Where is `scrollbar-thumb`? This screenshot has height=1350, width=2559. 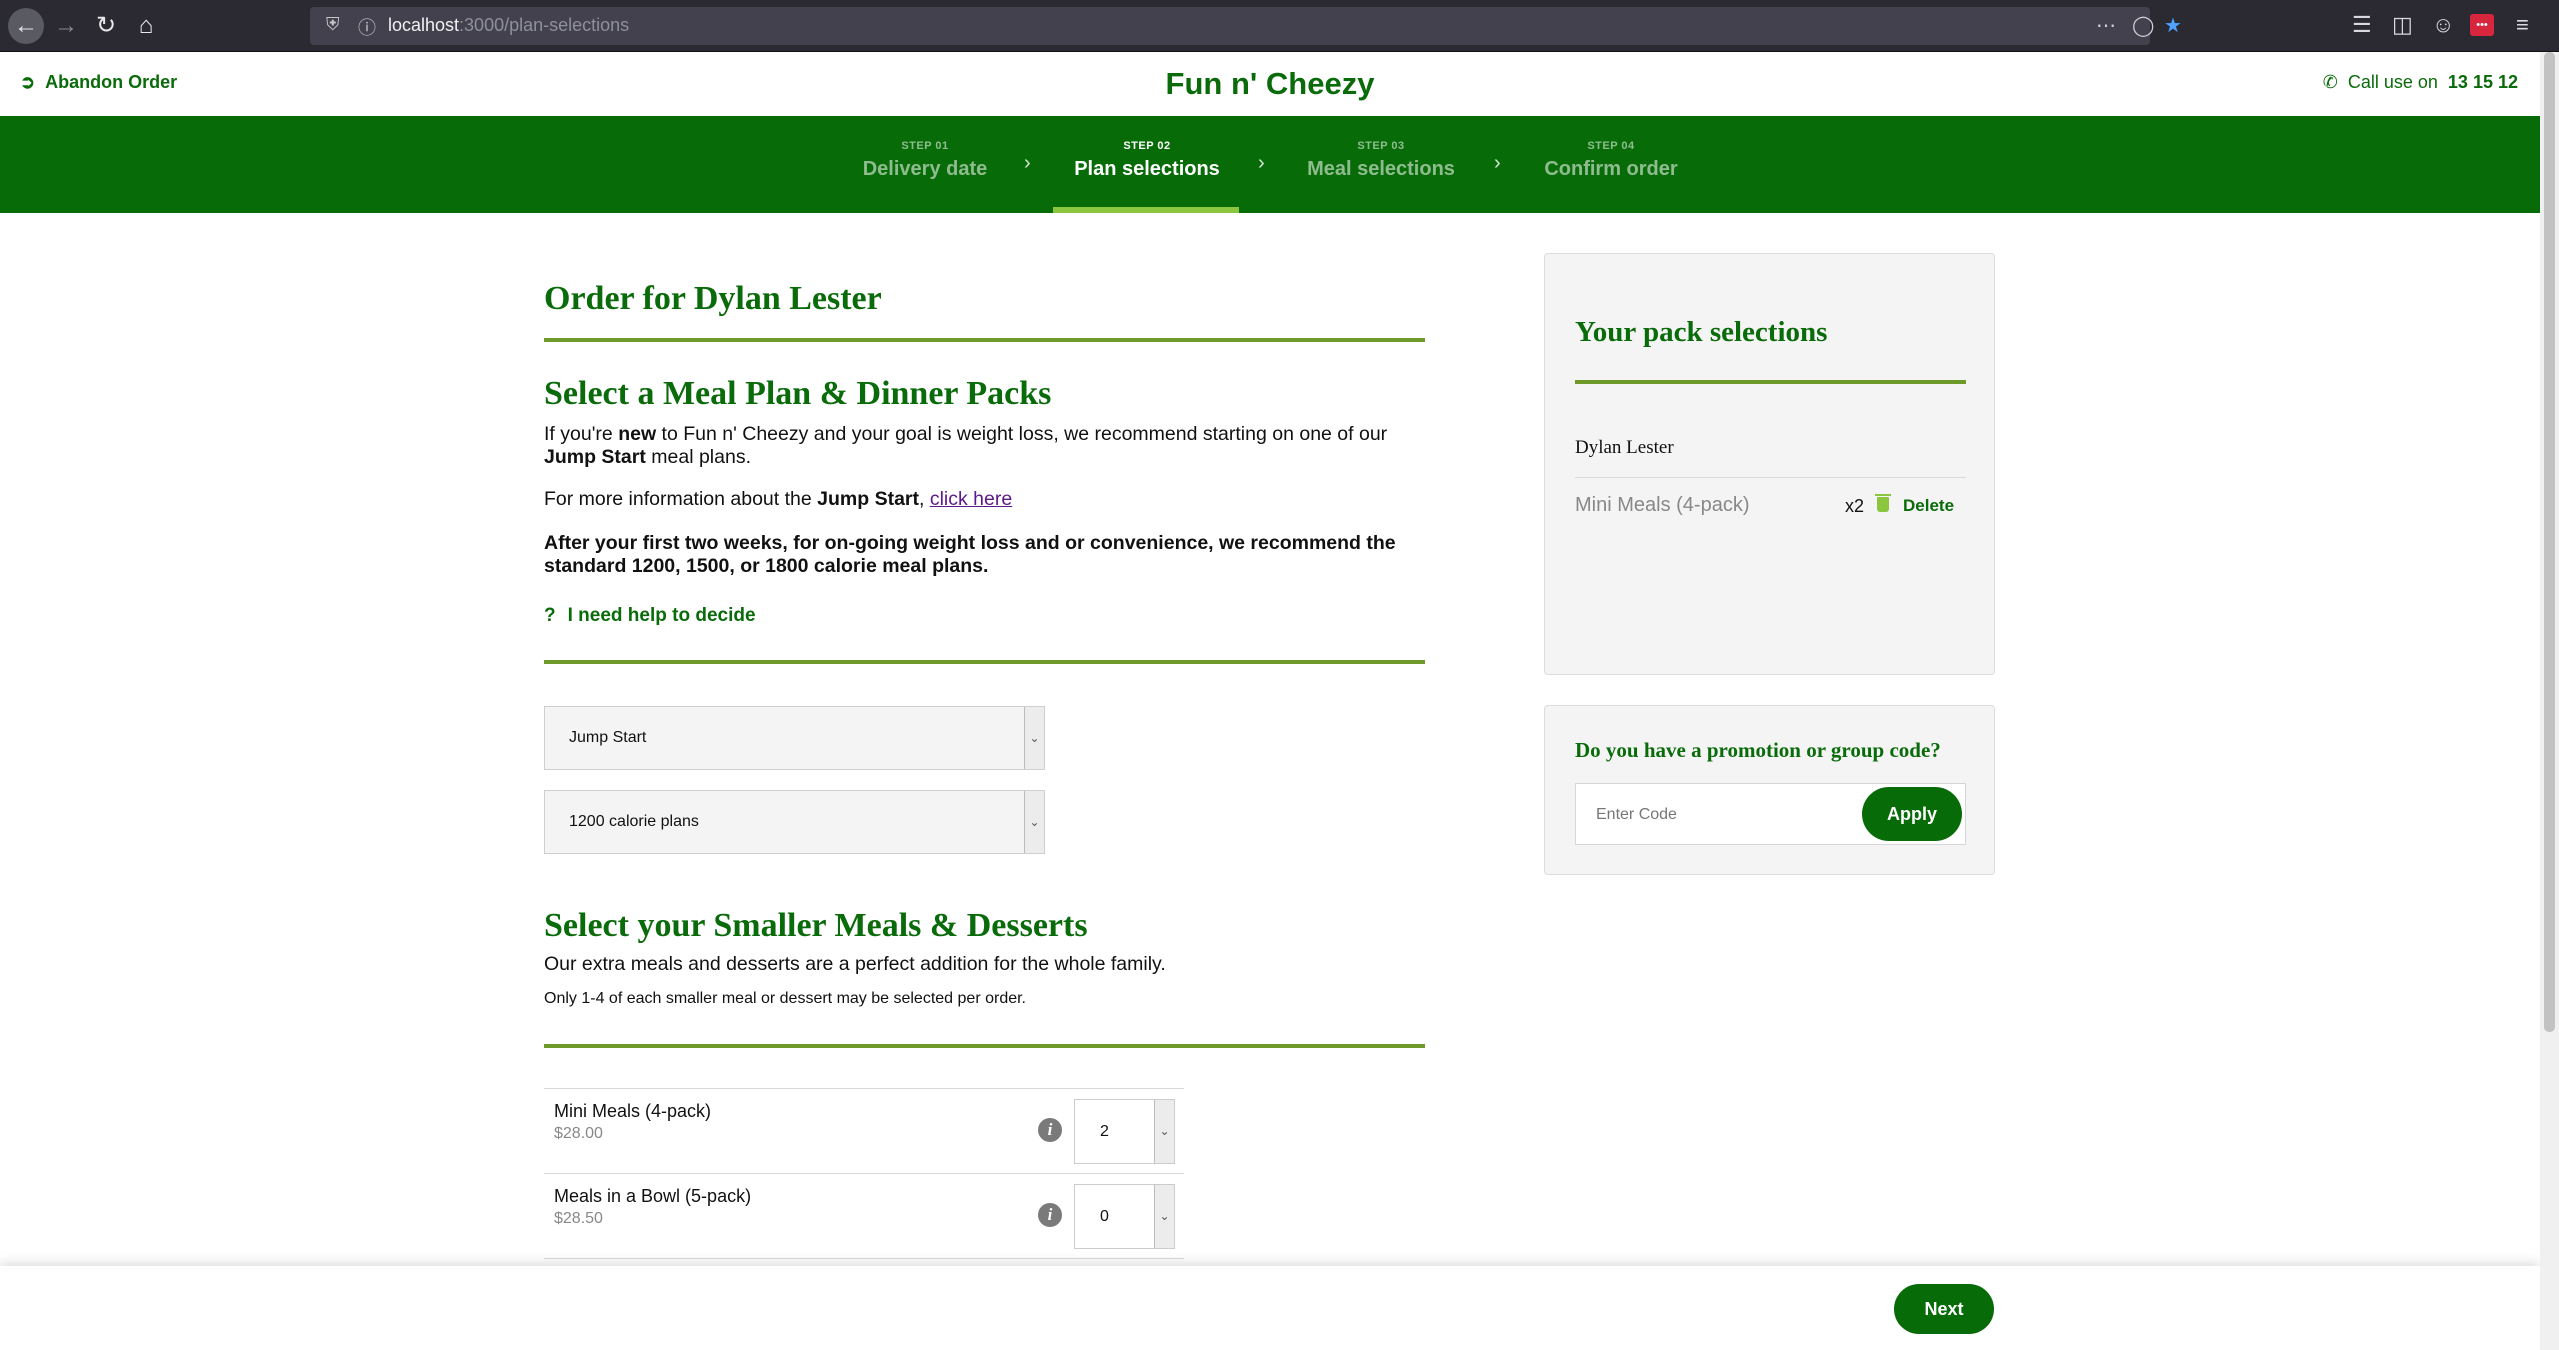 scrollbar-thumb is located at coordinates (2549, 542).